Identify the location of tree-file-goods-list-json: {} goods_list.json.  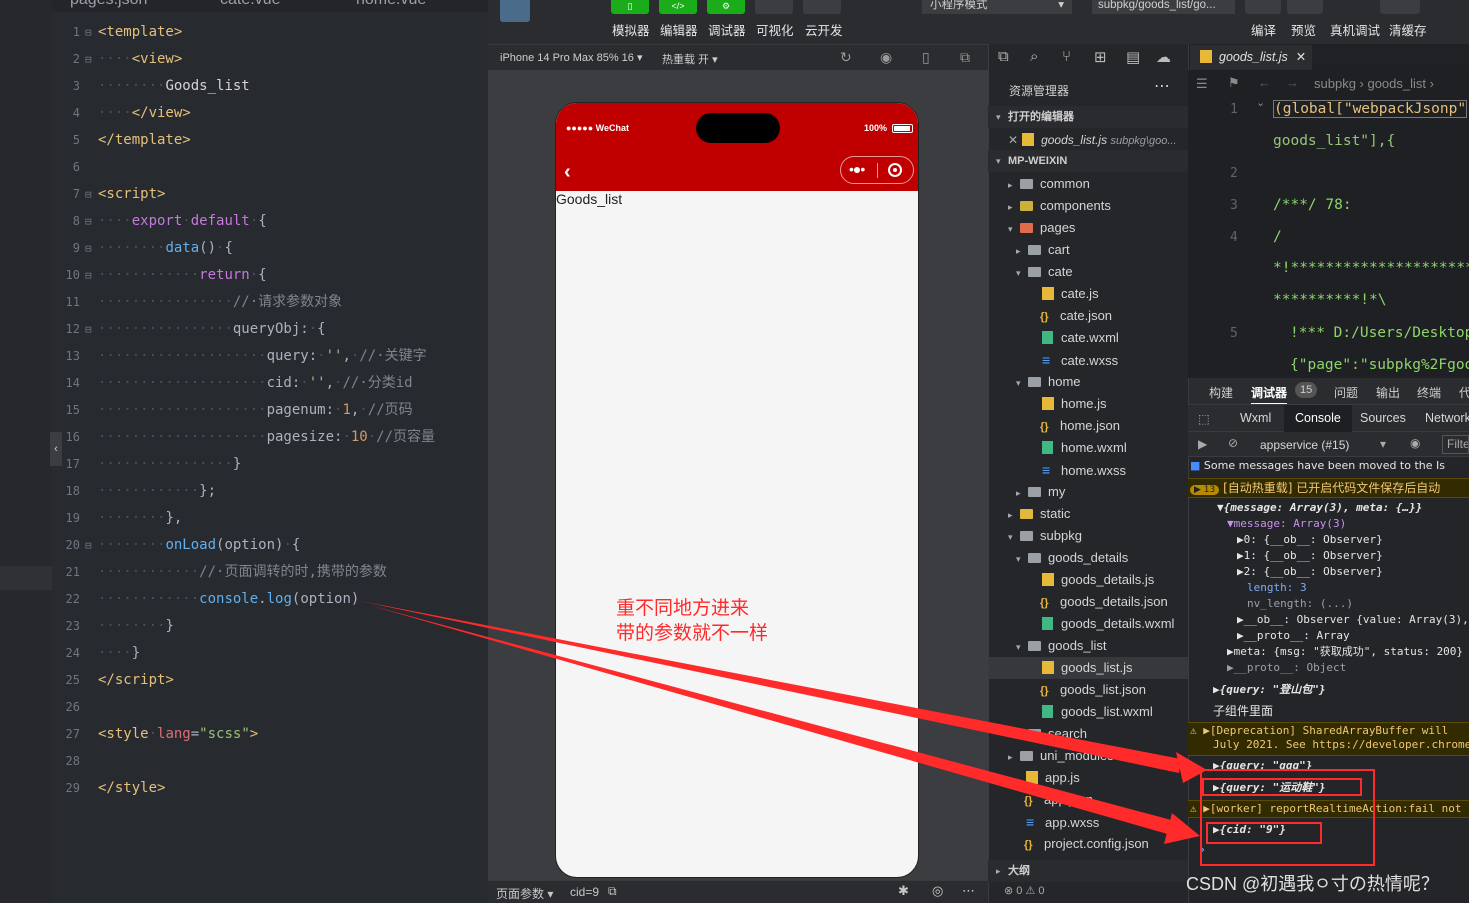
(1093, 690).